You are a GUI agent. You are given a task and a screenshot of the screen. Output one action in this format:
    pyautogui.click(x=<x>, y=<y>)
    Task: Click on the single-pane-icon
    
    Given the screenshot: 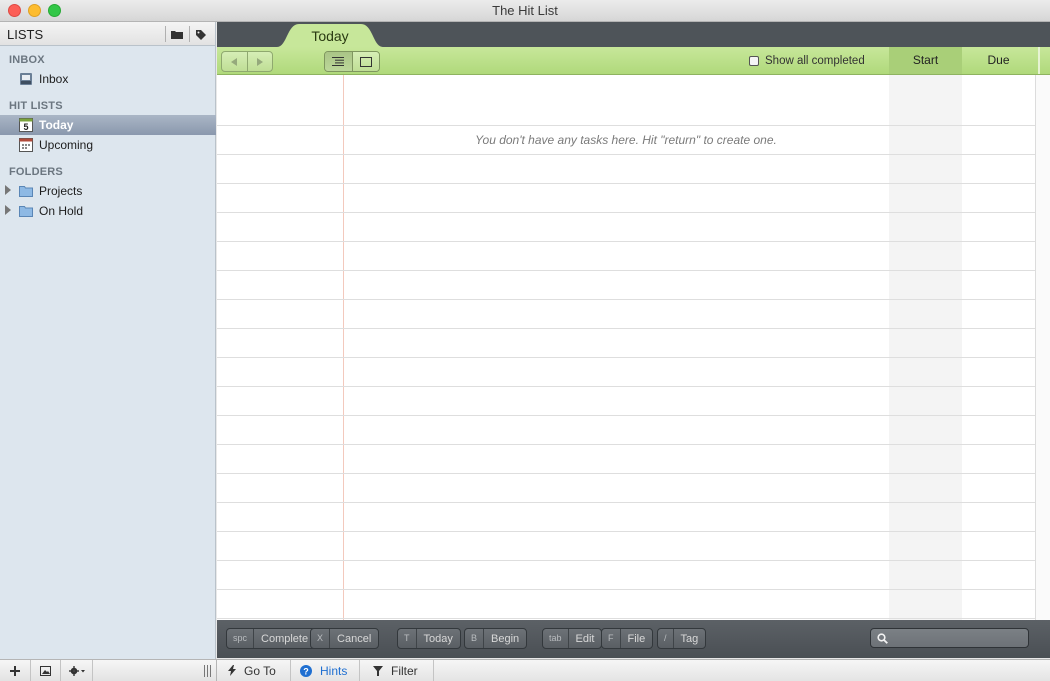 What is the action you would take?
    pyautogui.click(x=365, y=61)
    